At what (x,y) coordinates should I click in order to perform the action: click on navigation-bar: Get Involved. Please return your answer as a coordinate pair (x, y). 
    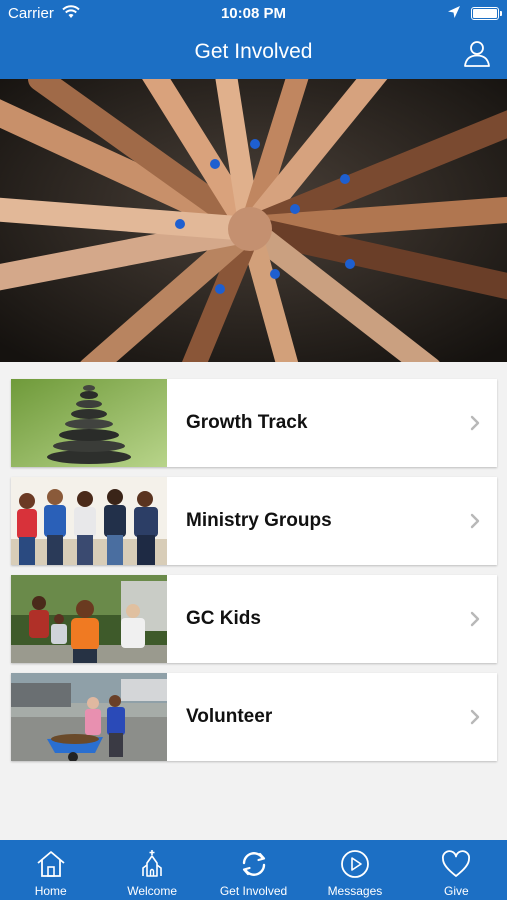
    Looking at the image, I should click on (253, 53).